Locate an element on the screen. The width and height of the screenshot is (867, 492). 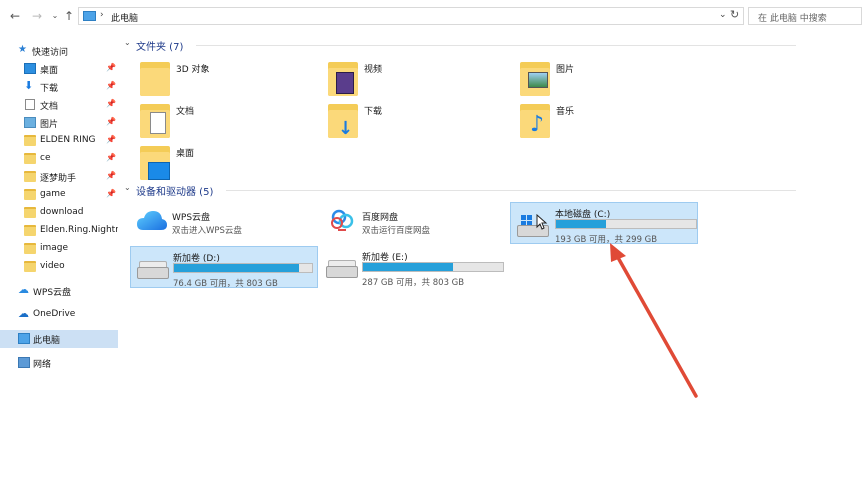
sidebar-item-image: image is located at coordinates (59, 249).